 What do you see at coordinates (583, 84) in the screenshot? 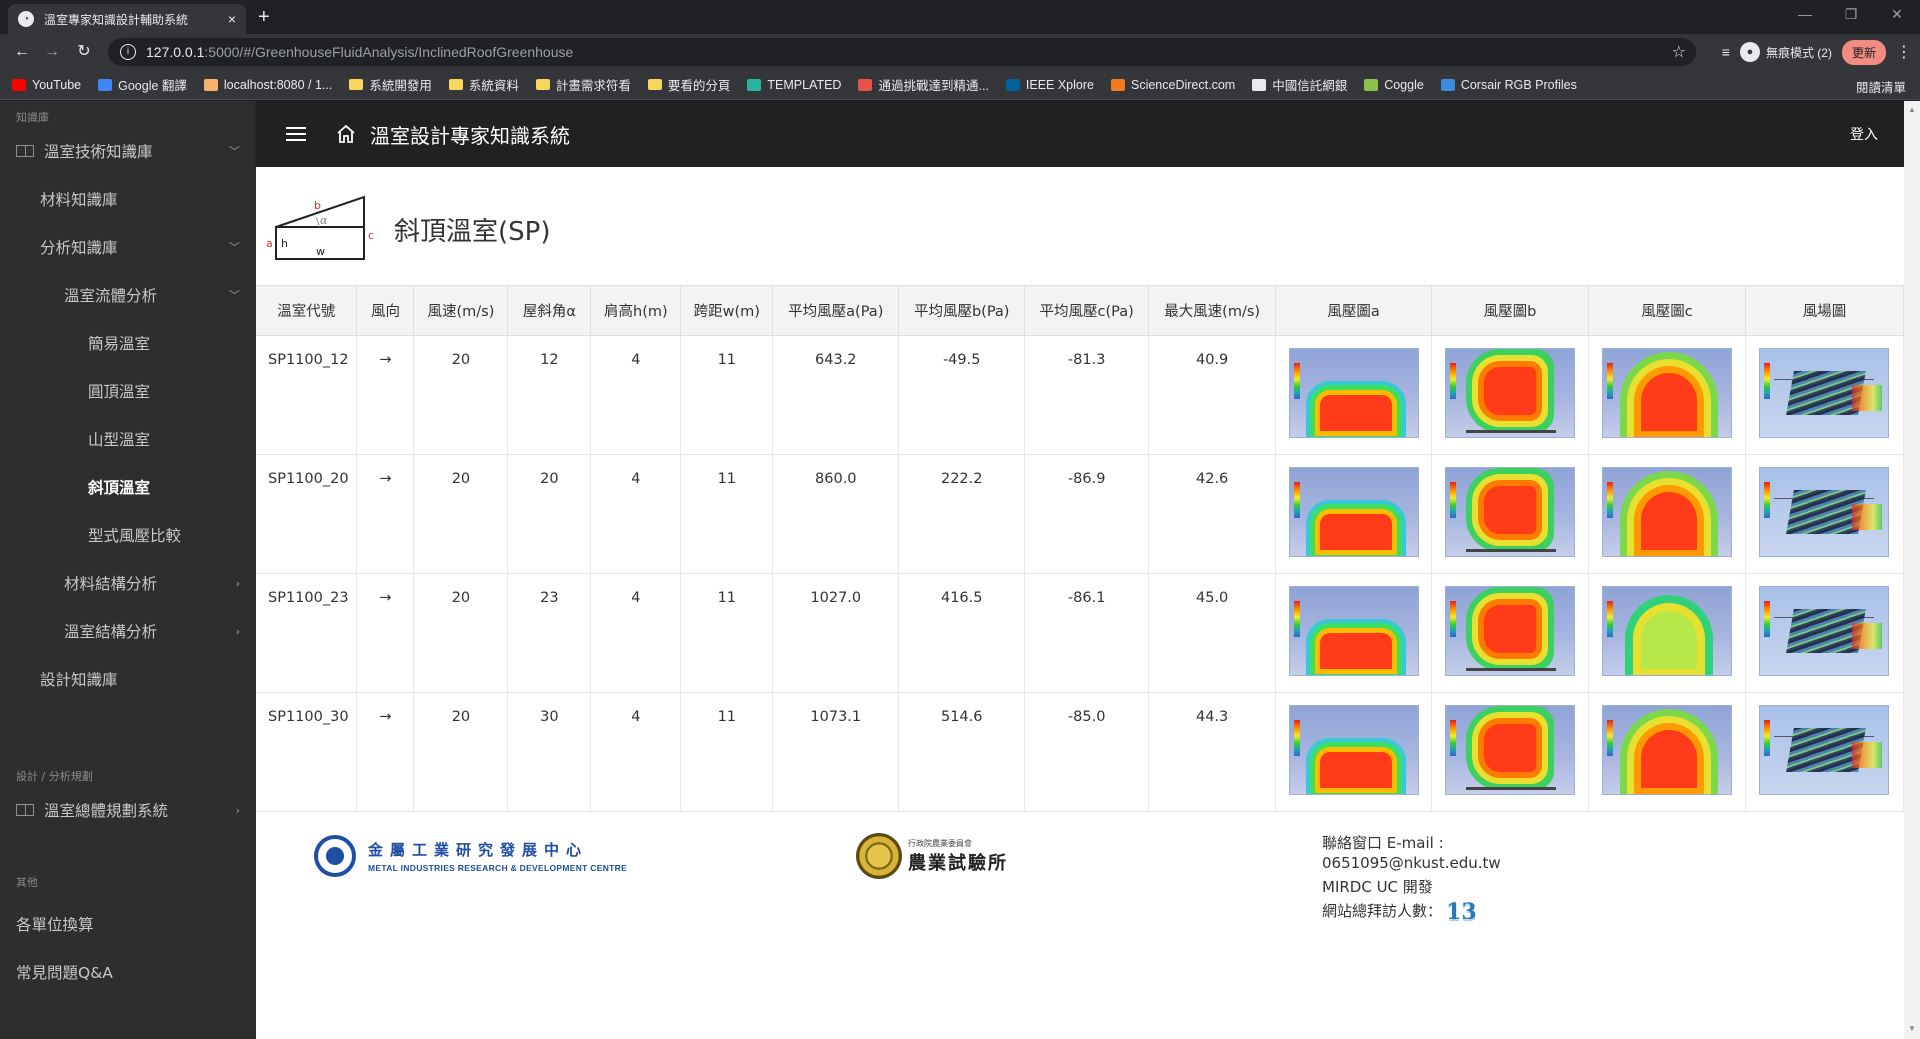
I see `bookmark-item: 計畫需求符看` at bounding box center [583, 84].